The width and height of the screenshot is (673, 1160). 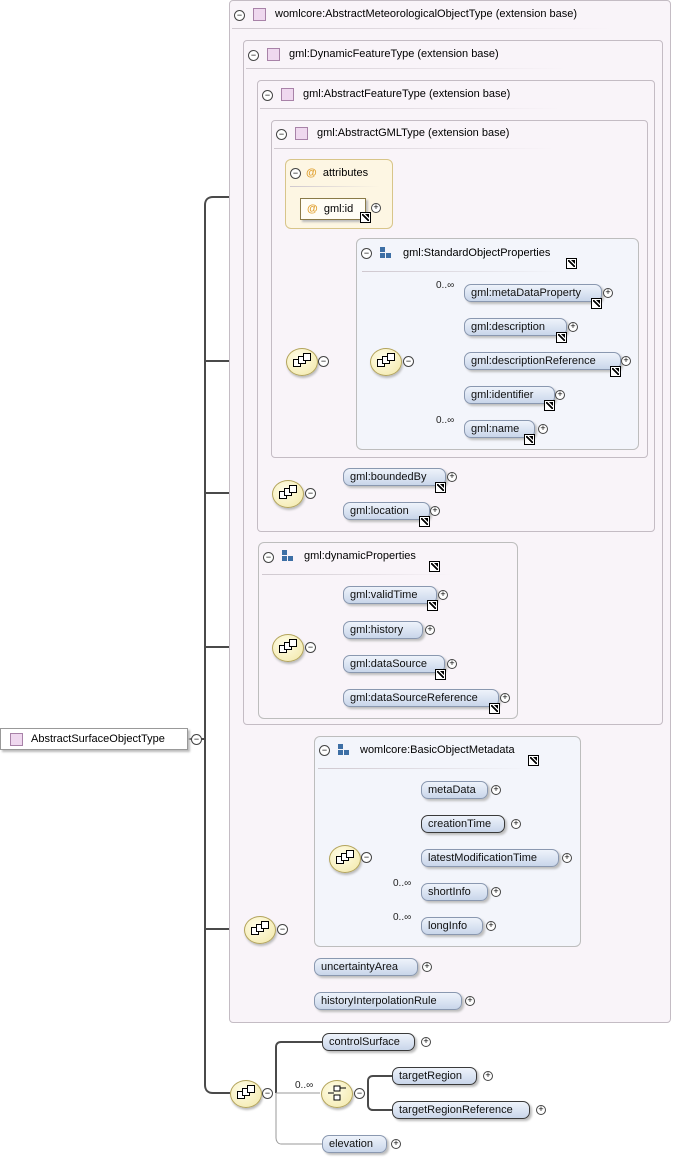 I want to click on extension-title-dynamic-feature: gml:DynamicFeatureType (extension base), so click(x=394, y=54).